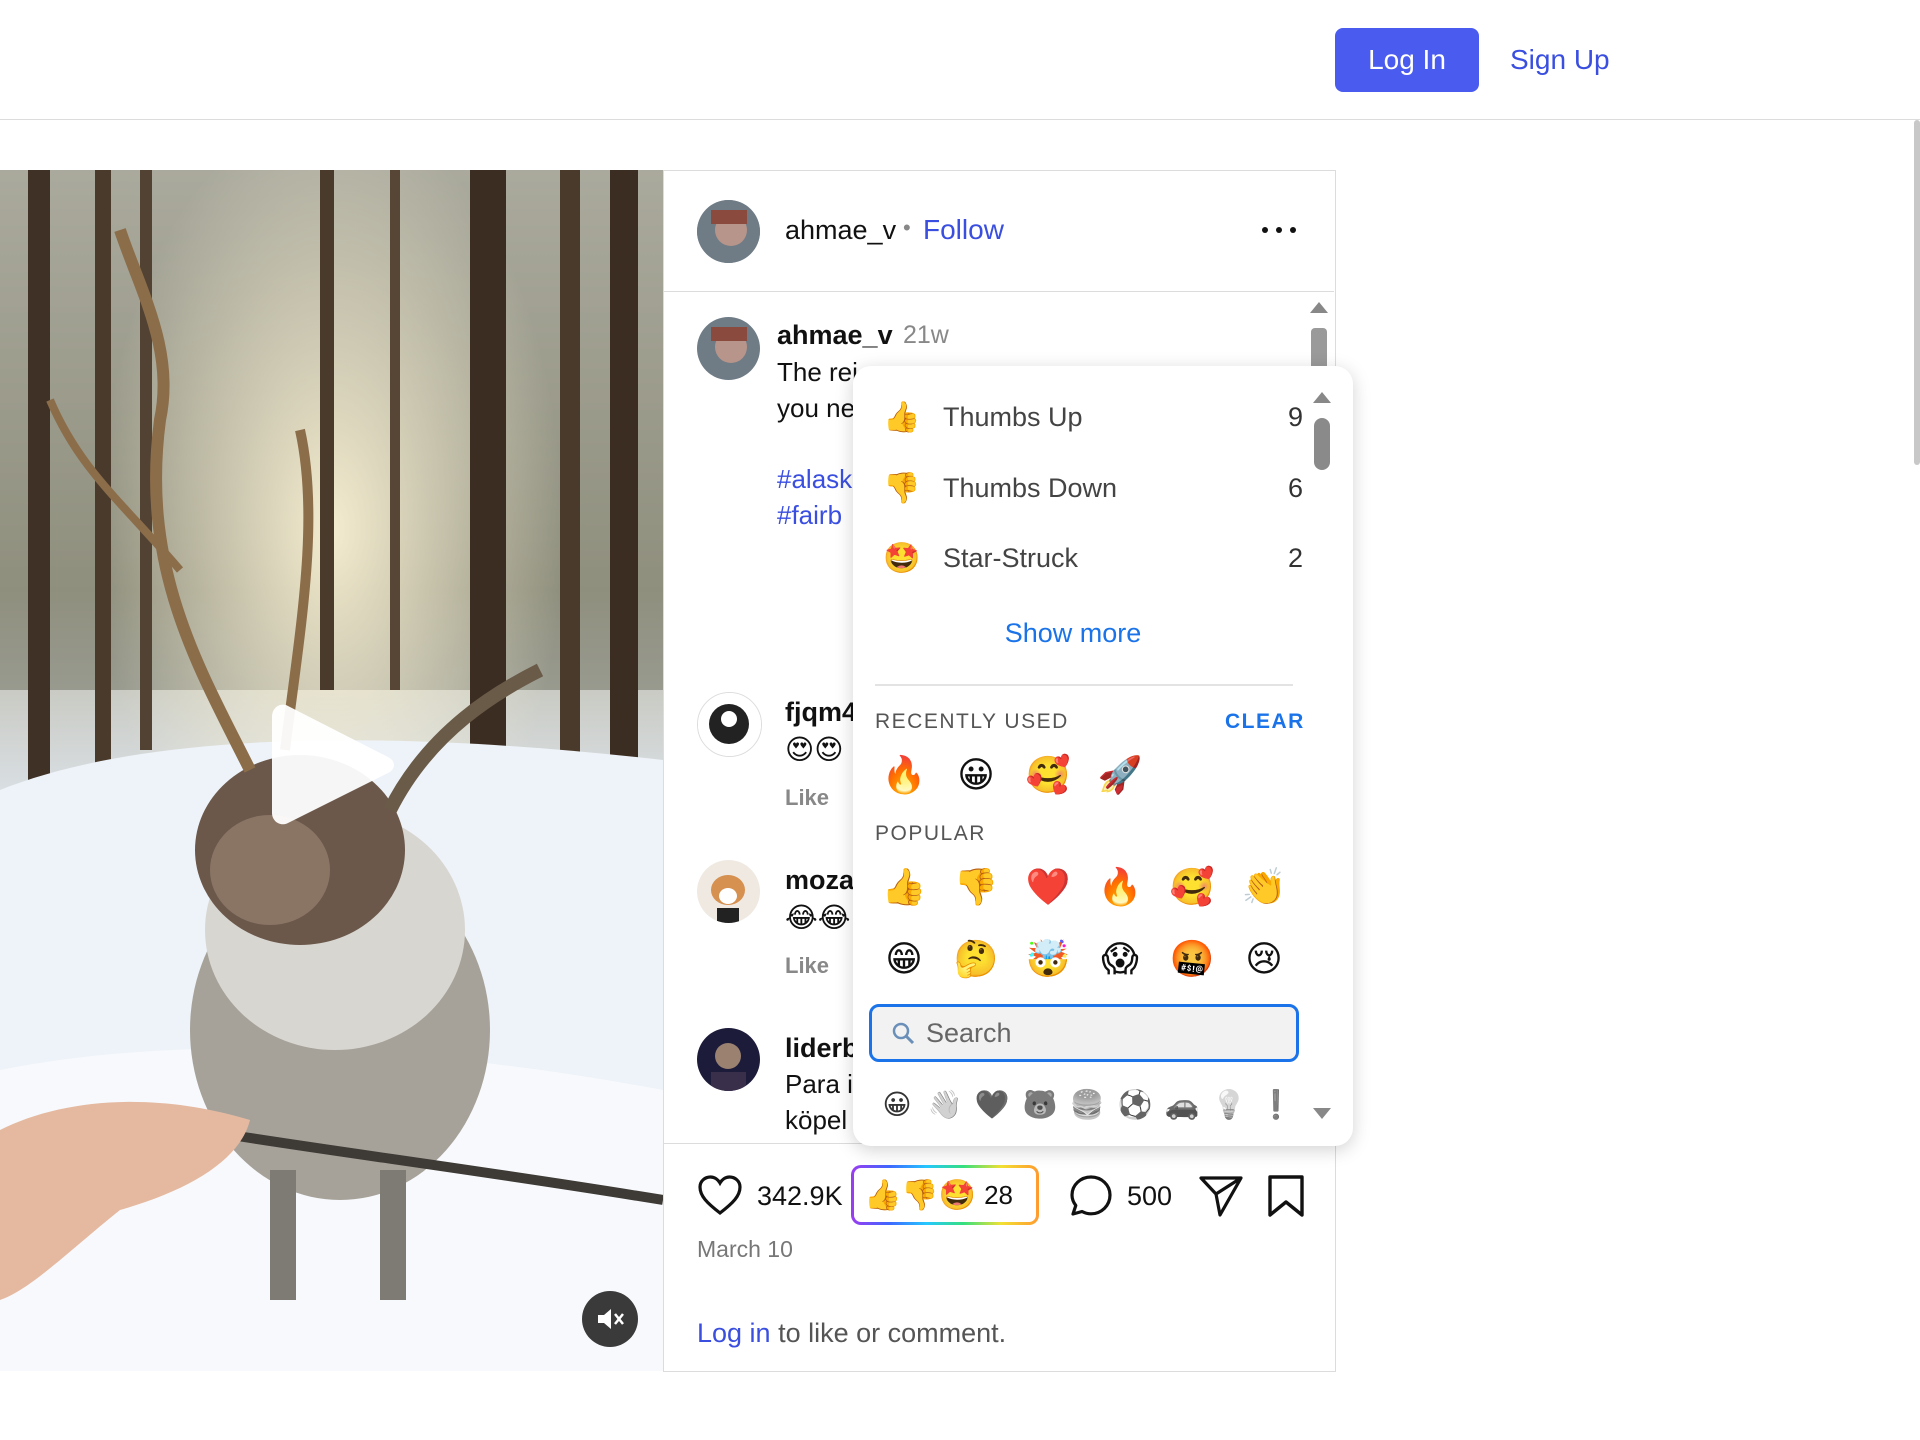  What do you see at coordinates (814, 749) in the screenshot?
I see `comment-text: 😍😍` at bounding box center [814, 749].